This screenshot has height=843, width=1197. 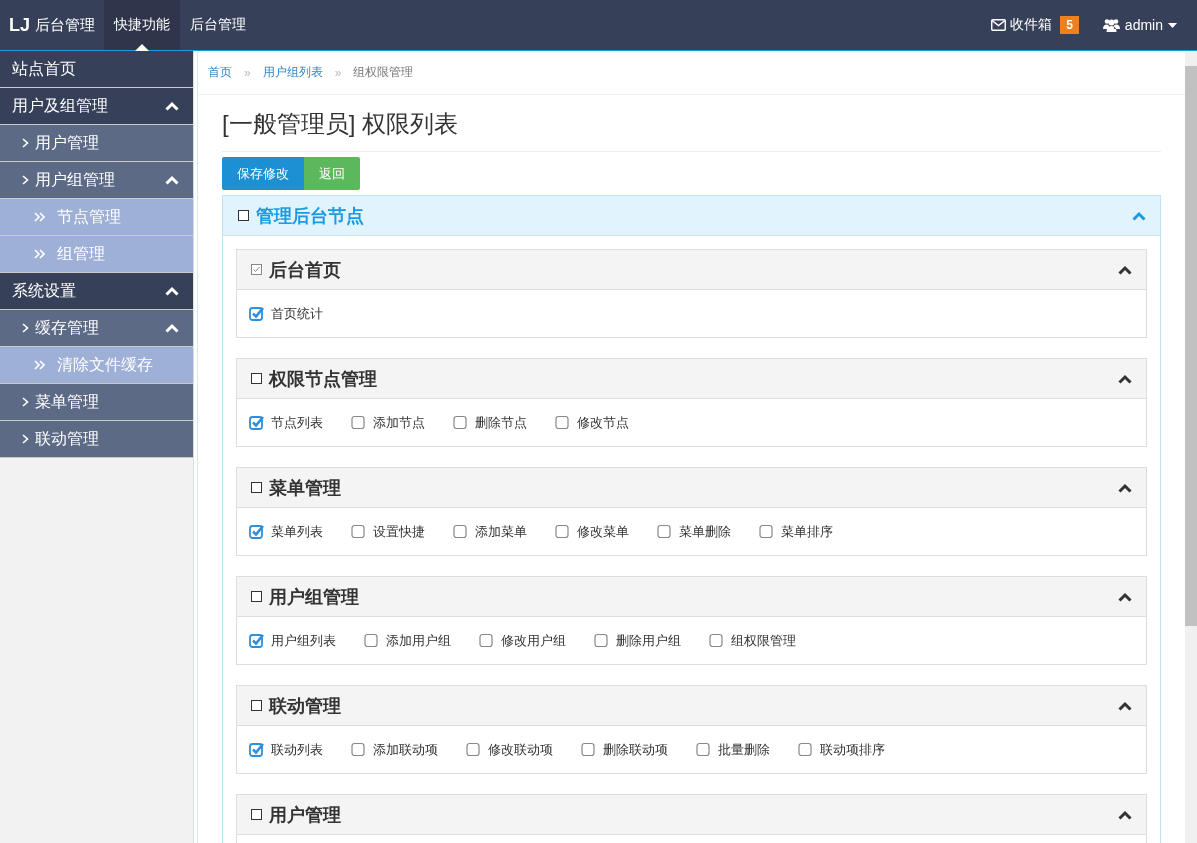 What do you see at coordinates (96, 106) in the screenshot?
I see `sidebar-item: 用户及组管理` at bounding box center [96, 106].